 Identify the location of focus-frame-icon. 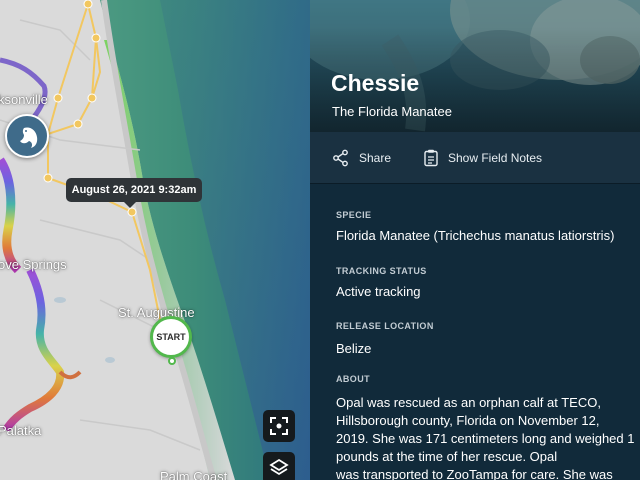
(279, 426).